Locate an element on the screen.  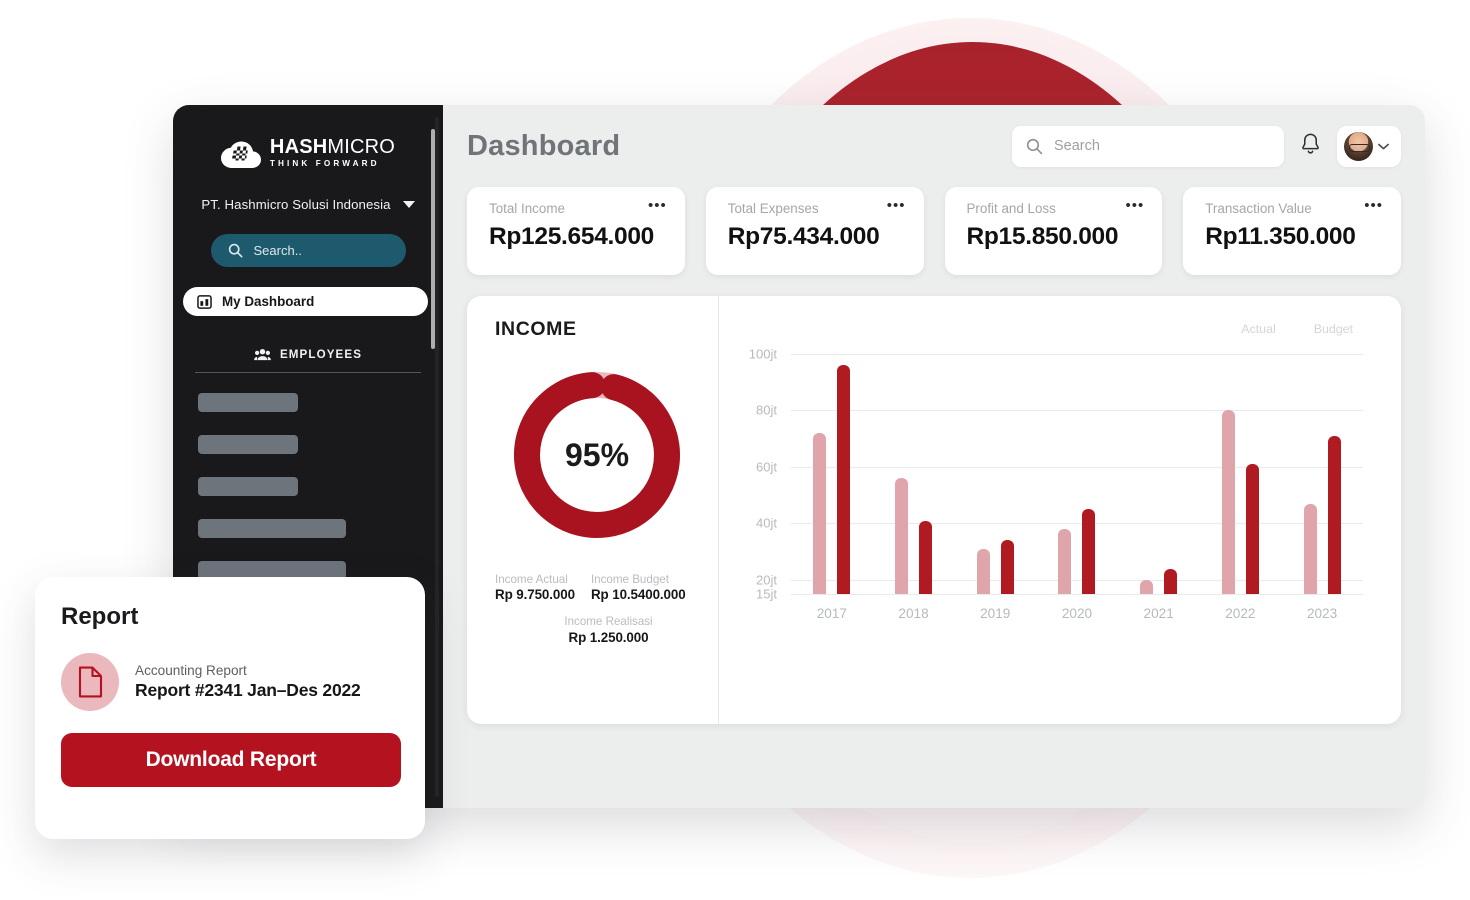
kpi-label: Profit and Loss is located at coordinates (1011, 208).